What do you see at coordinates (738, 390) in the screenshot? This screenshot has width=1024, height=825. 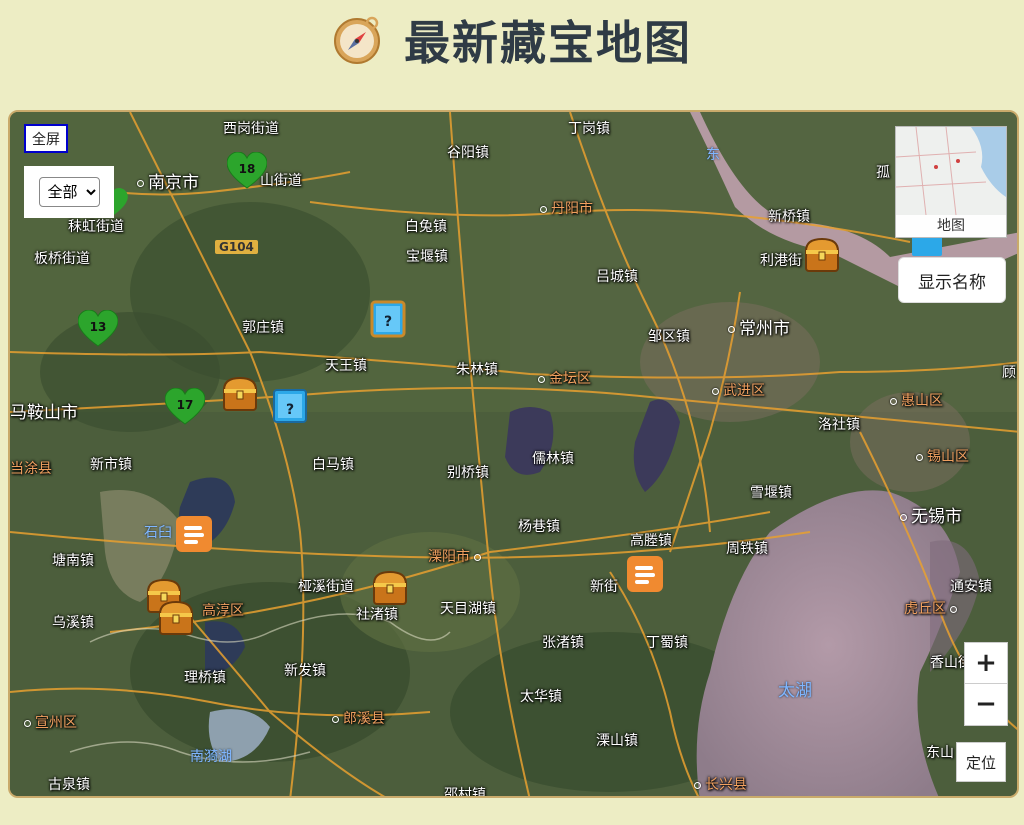 I see `place-wujin: 武进区` at bounding box center [738, 390].